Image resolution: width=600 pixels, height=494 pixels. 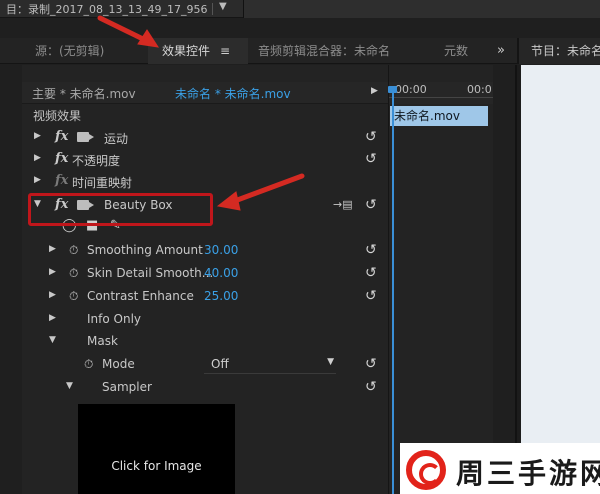 I want to click on param-value: 40.00, so click(x=221, y=273).